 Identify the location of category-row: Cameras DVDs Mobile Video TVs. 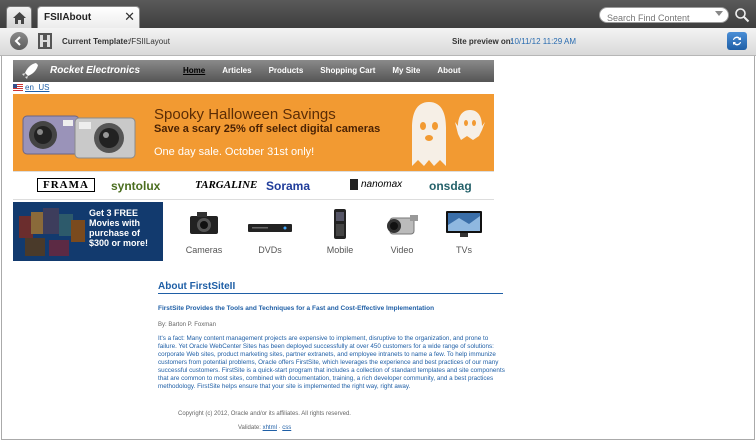
(328, 231).